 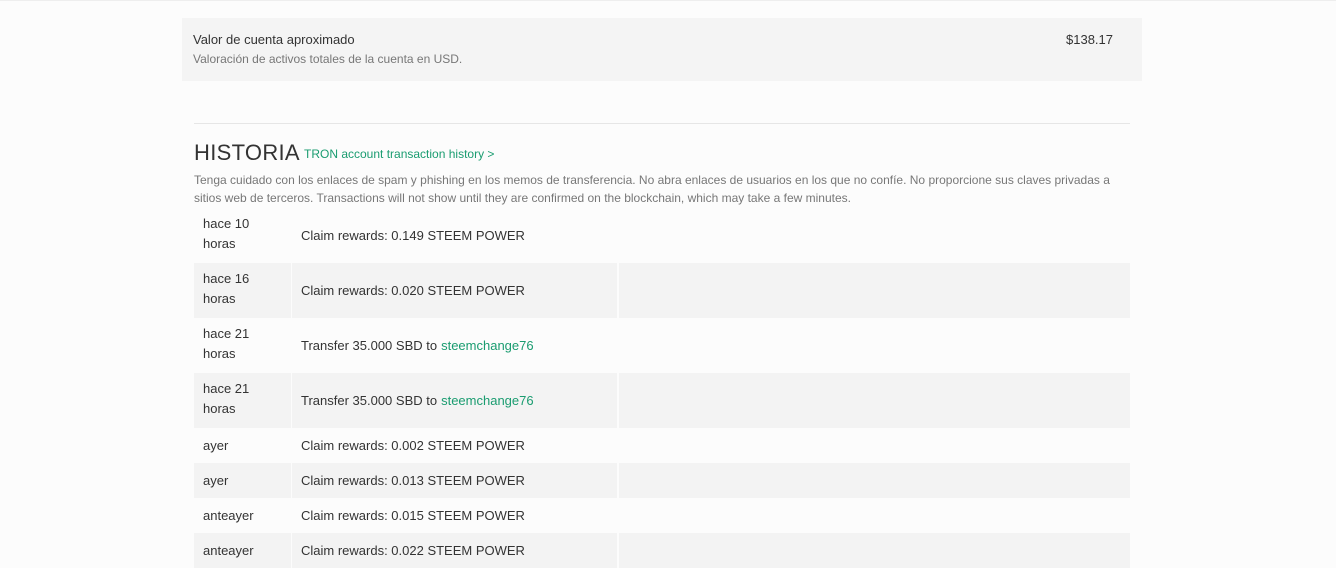 What do you see at coordinates (247, 152) in the screenshot?
I see `history-title: HISTORIA` at bounding box center [247, 152].